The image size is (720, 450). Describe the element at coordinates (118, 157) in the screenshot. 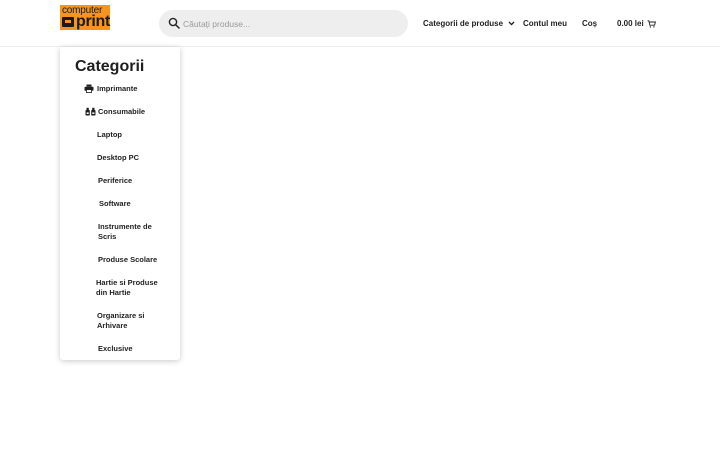

I see `category-label: Desktop PC` at that location.